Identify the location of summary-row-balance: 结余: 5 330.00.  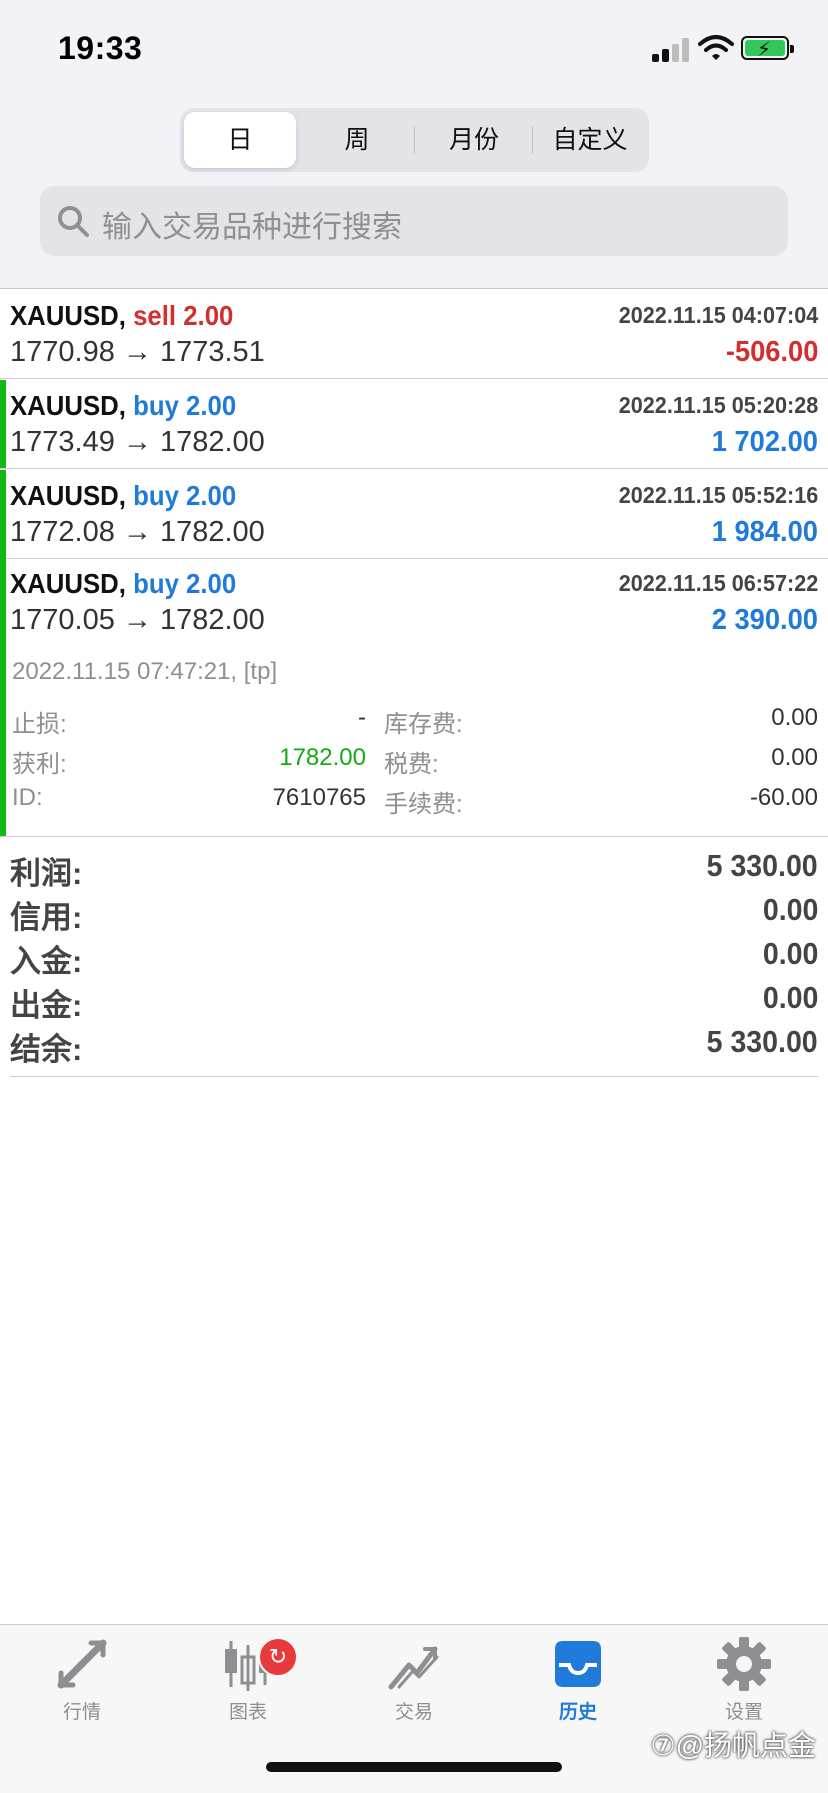
(414, 1044).